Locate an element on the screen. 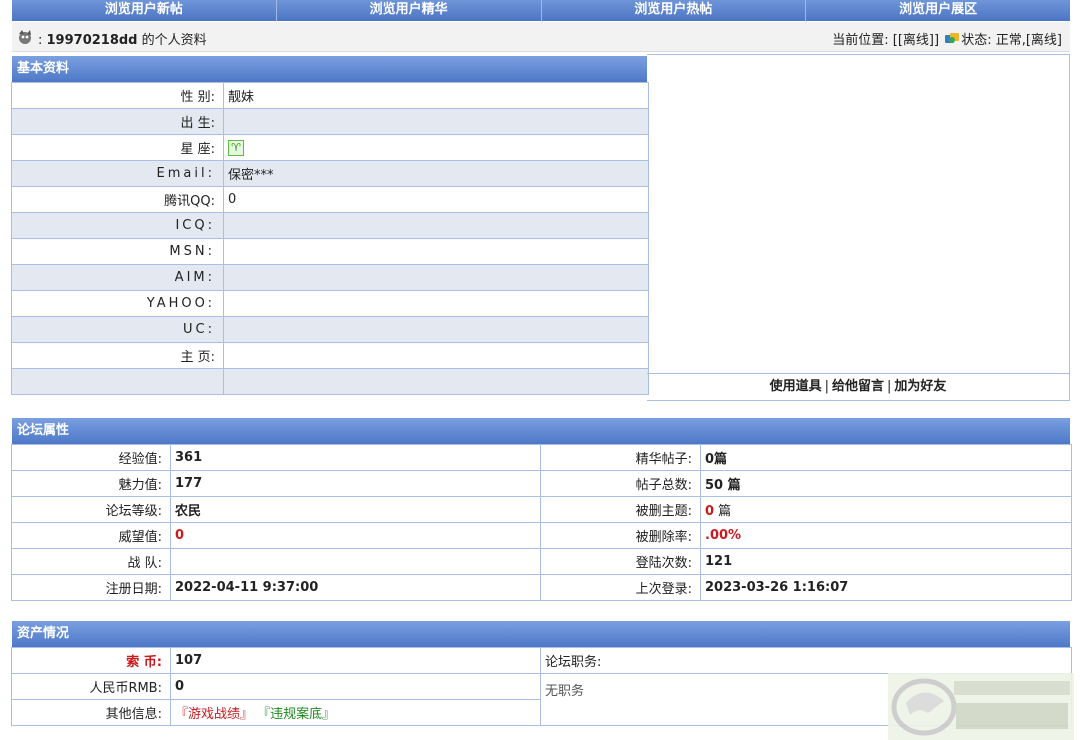 The image size is (1080, 740). assets-header: 资产情况 is located at coordinates (541, 634).